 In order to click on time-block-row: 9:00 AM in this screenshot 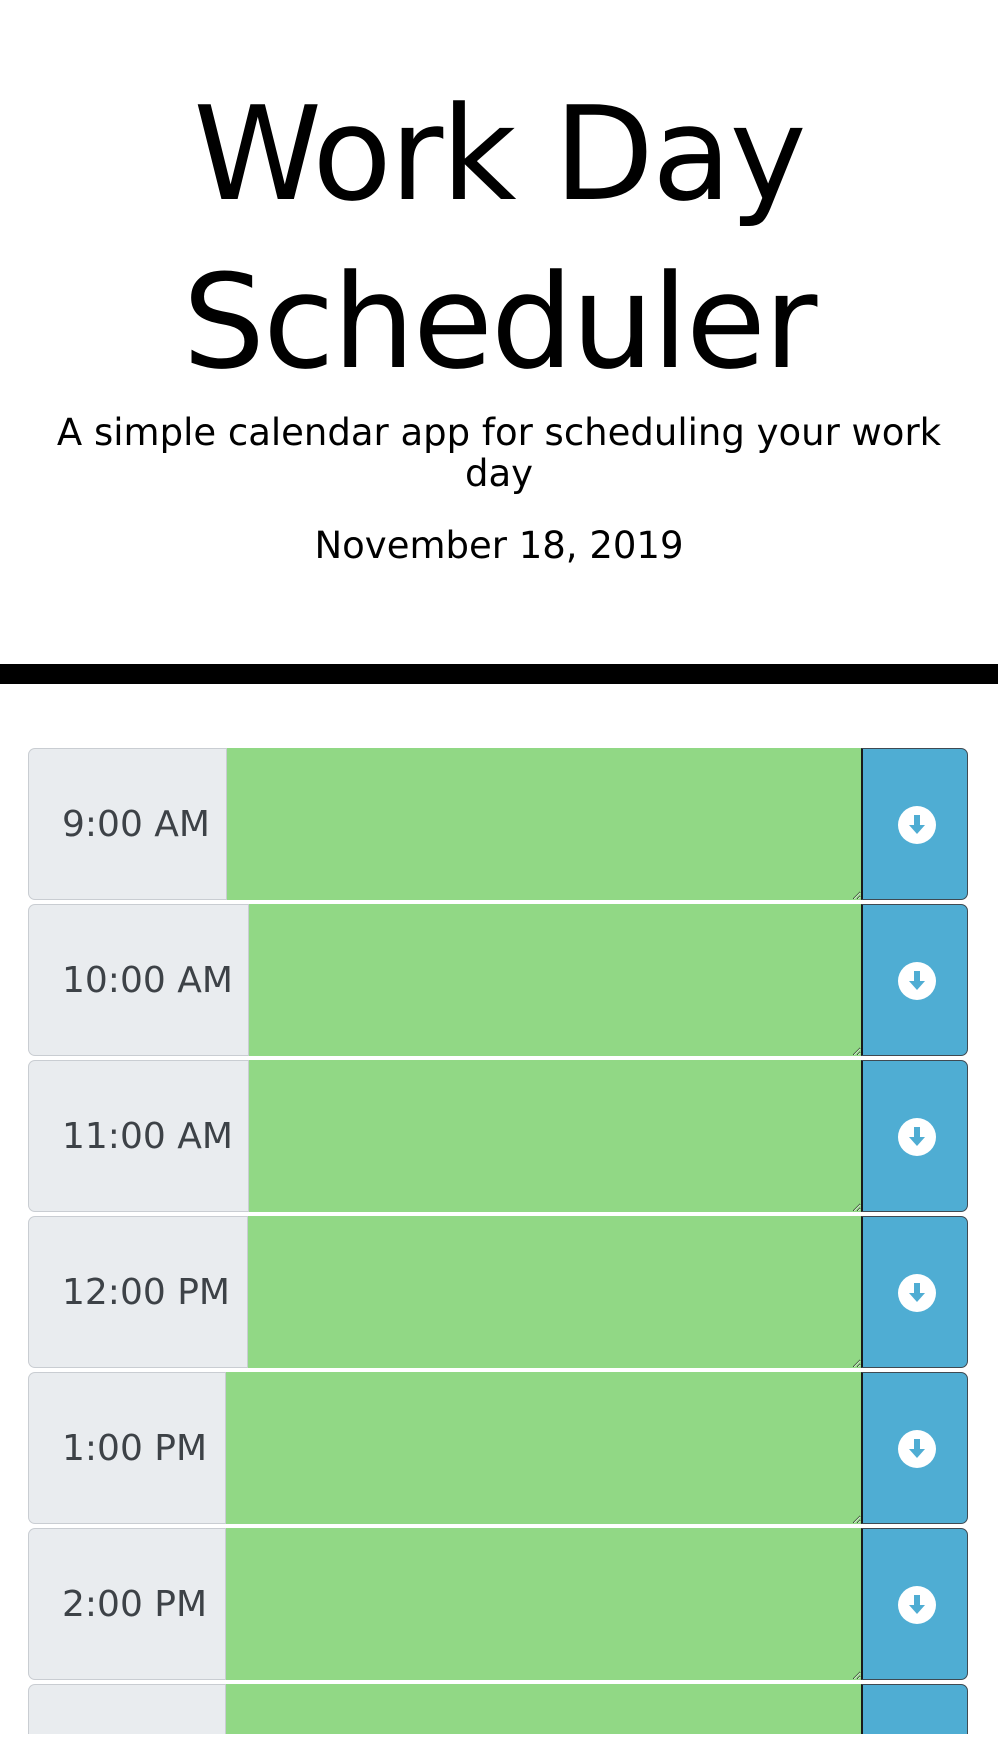, I will do `click(498, 825)`.